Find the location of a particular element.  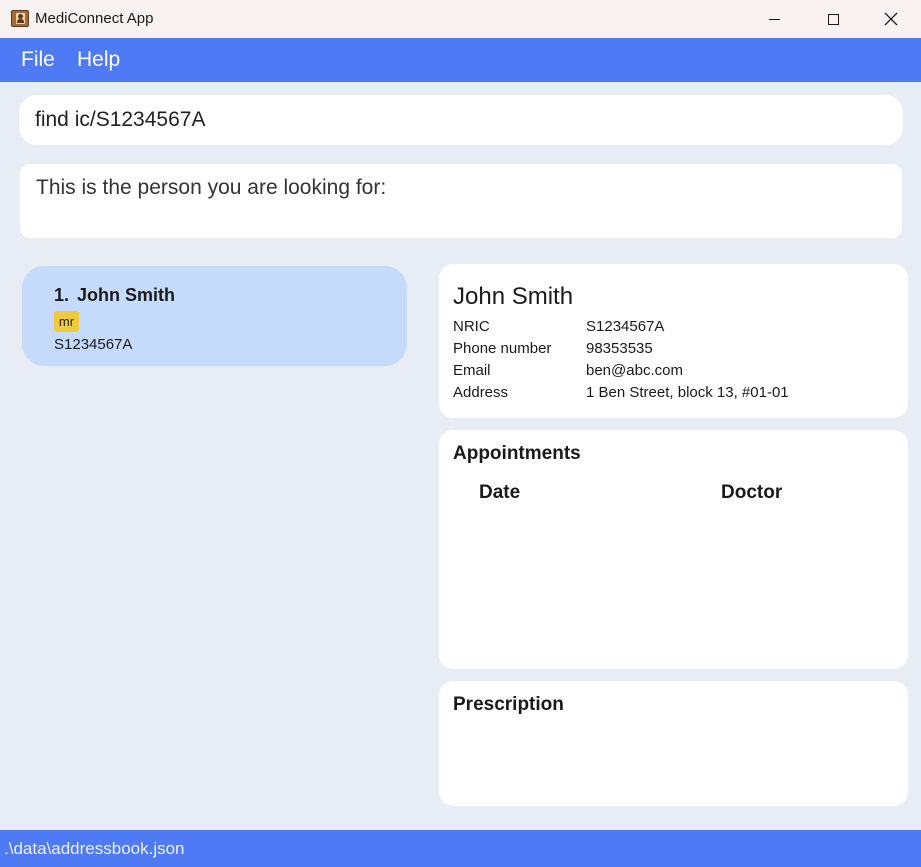

window-title: MediConnect App is located at coordinates (94, 18).